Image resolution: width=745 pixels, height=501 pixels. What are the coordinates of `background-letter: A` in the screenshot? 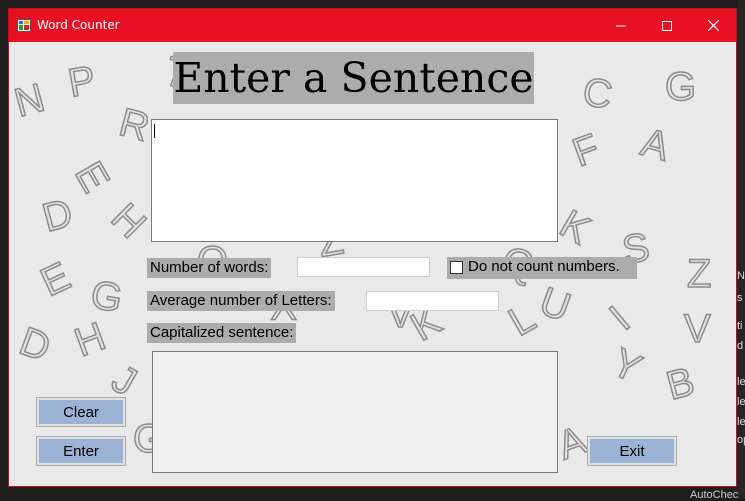 It's located at (655, 144).